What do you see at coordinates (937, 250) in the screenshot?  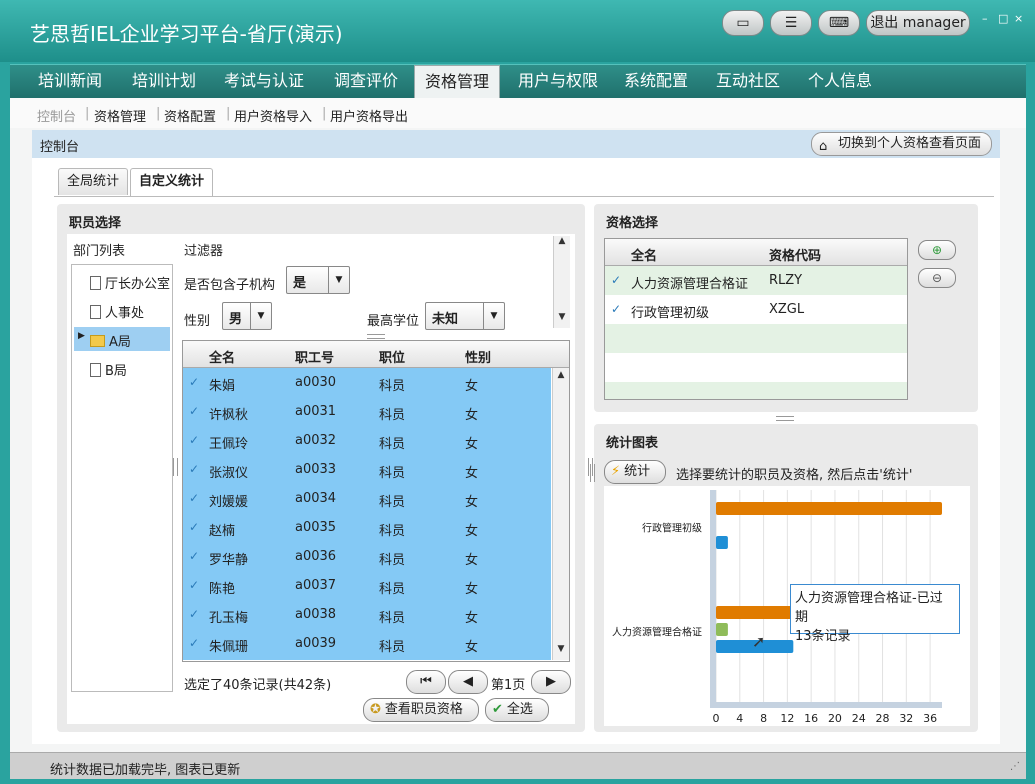 I see `add-icon: ⊕` at bounding box center [937, 250].